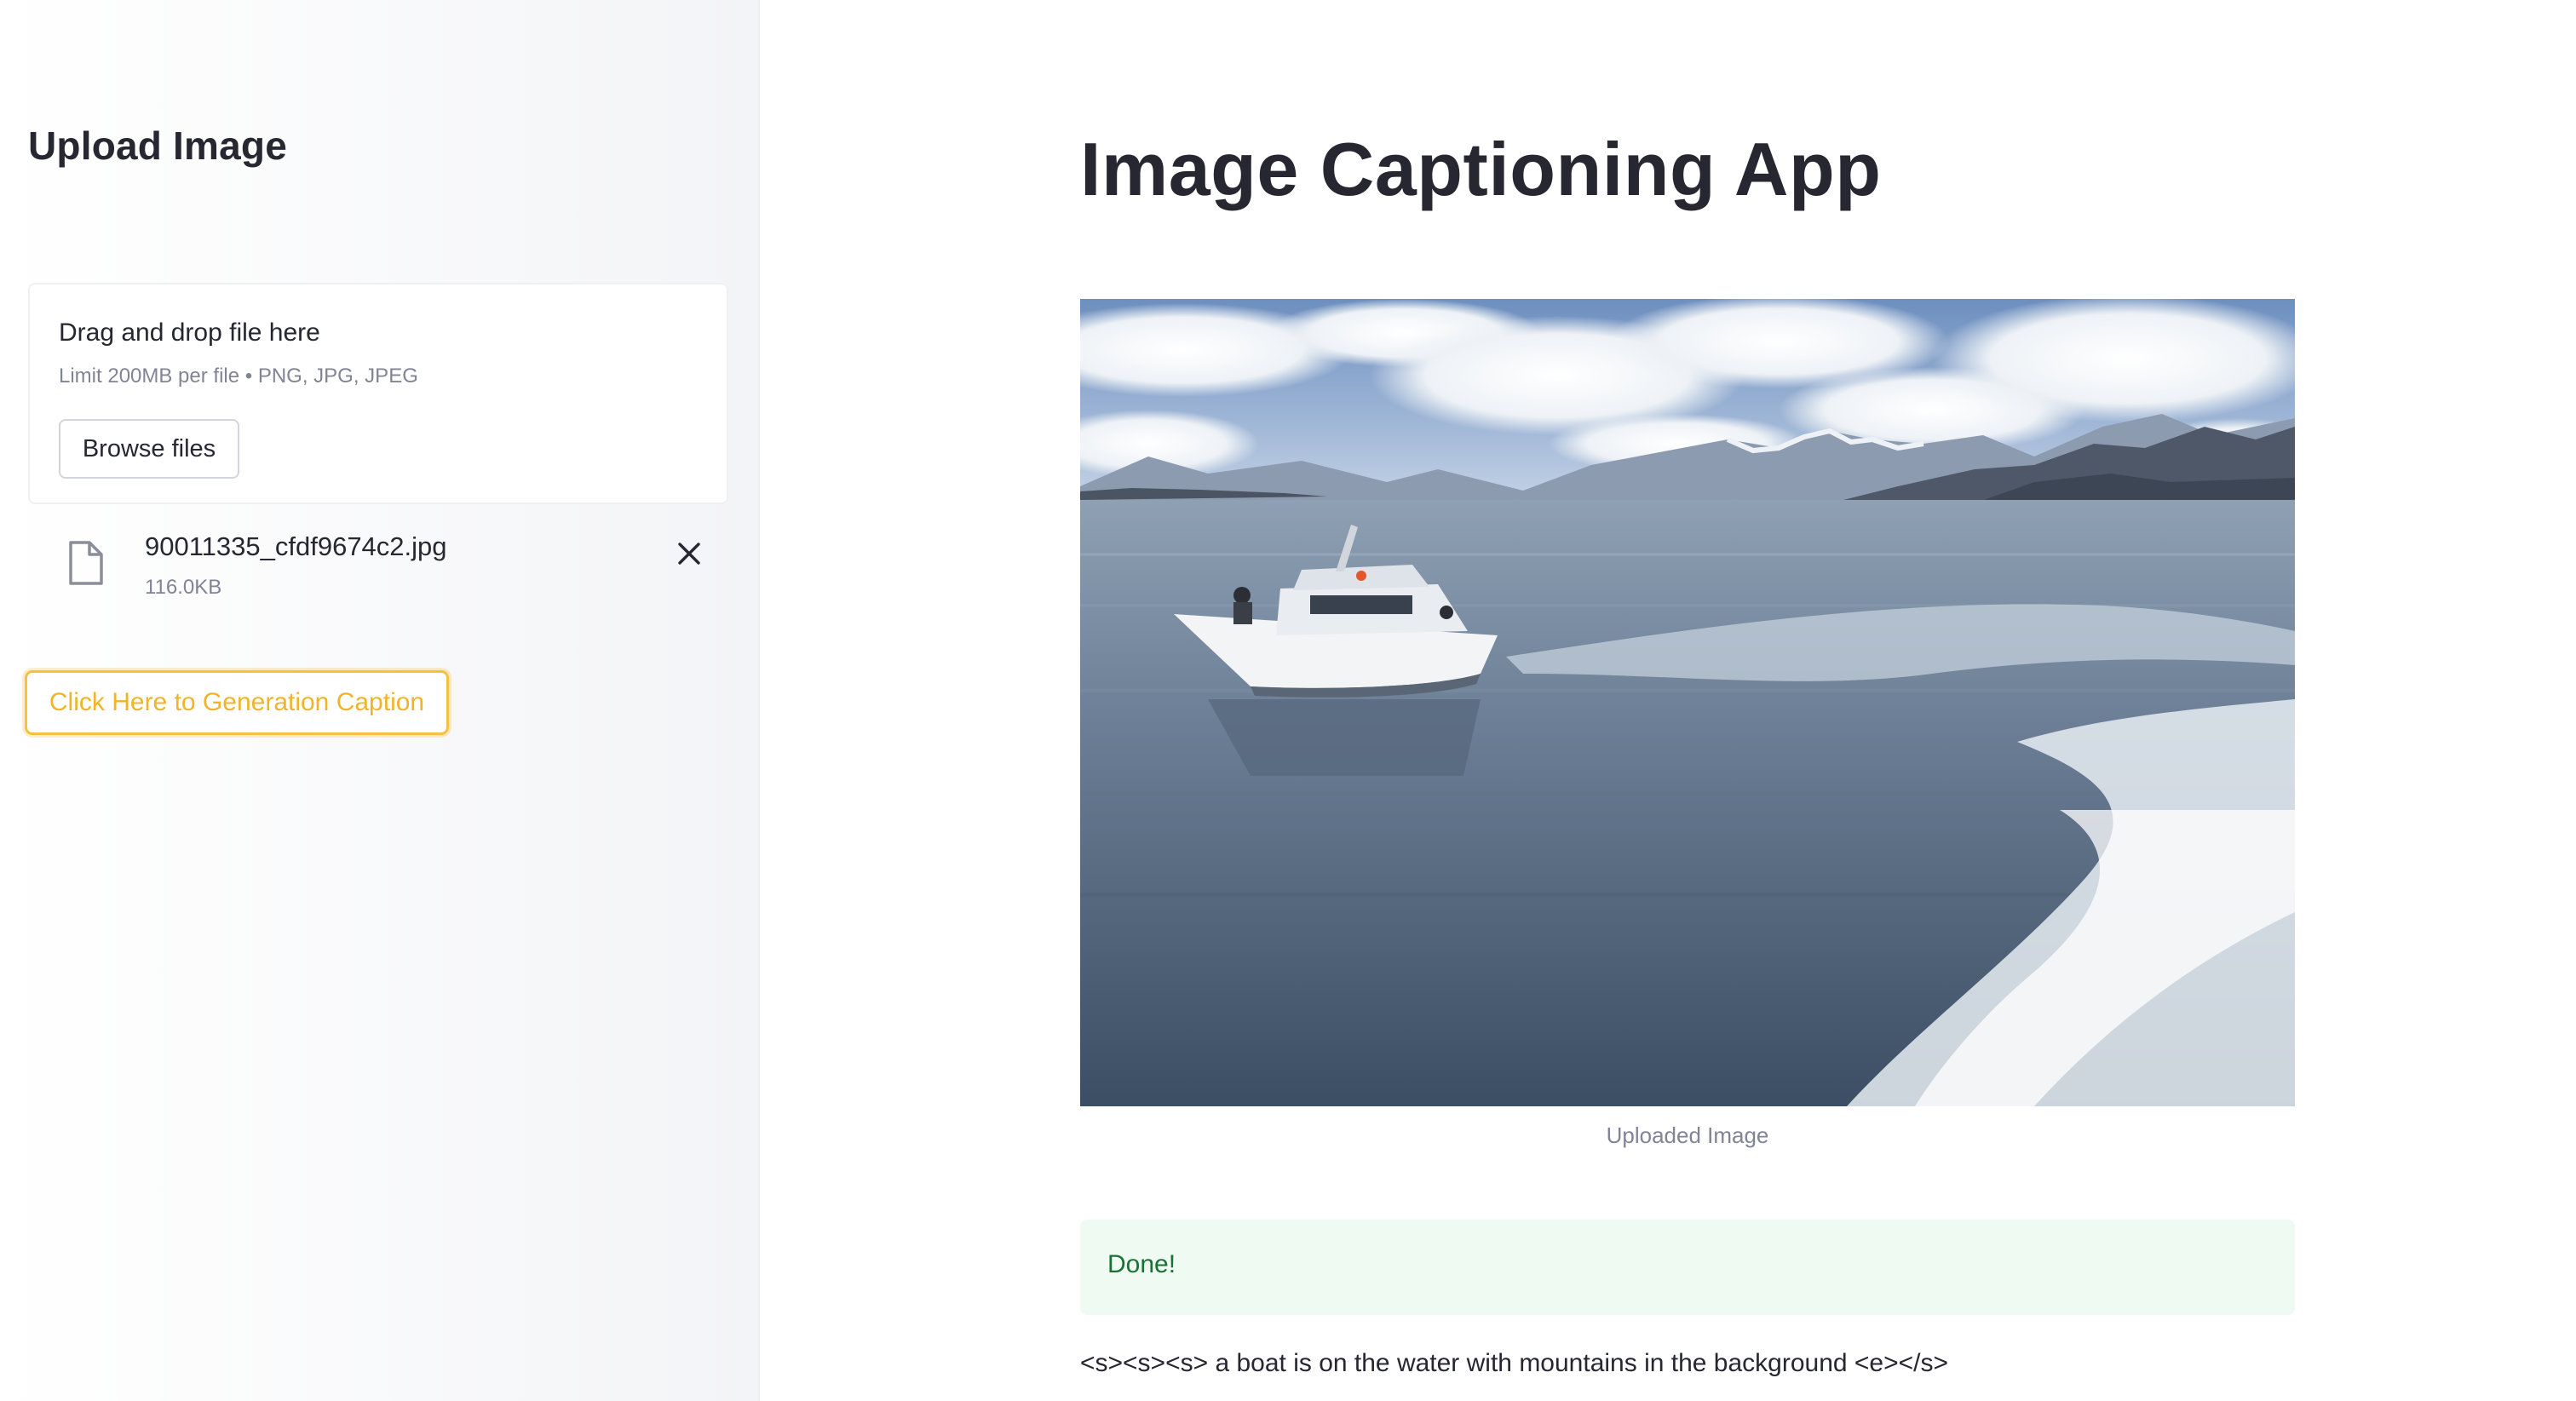 This screenshot has width=2576, height=1401. What do you see at coordinates (149, 449) in the screenshot?
I see `browse-files-button: Browse files` at bounding box center [149, 449].